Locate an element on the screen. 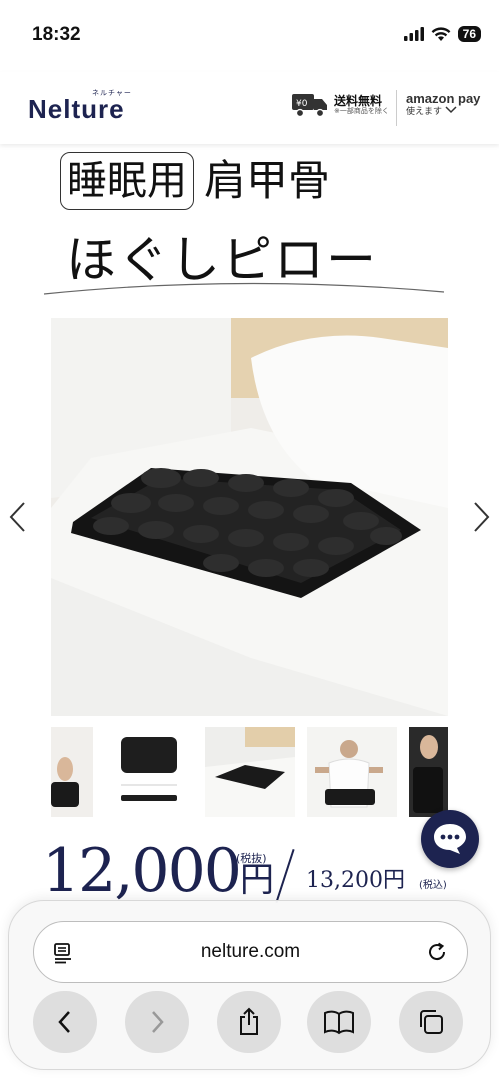 This screenshot has width=499, height=1080. share-button is located at coordinates (249, 1022).